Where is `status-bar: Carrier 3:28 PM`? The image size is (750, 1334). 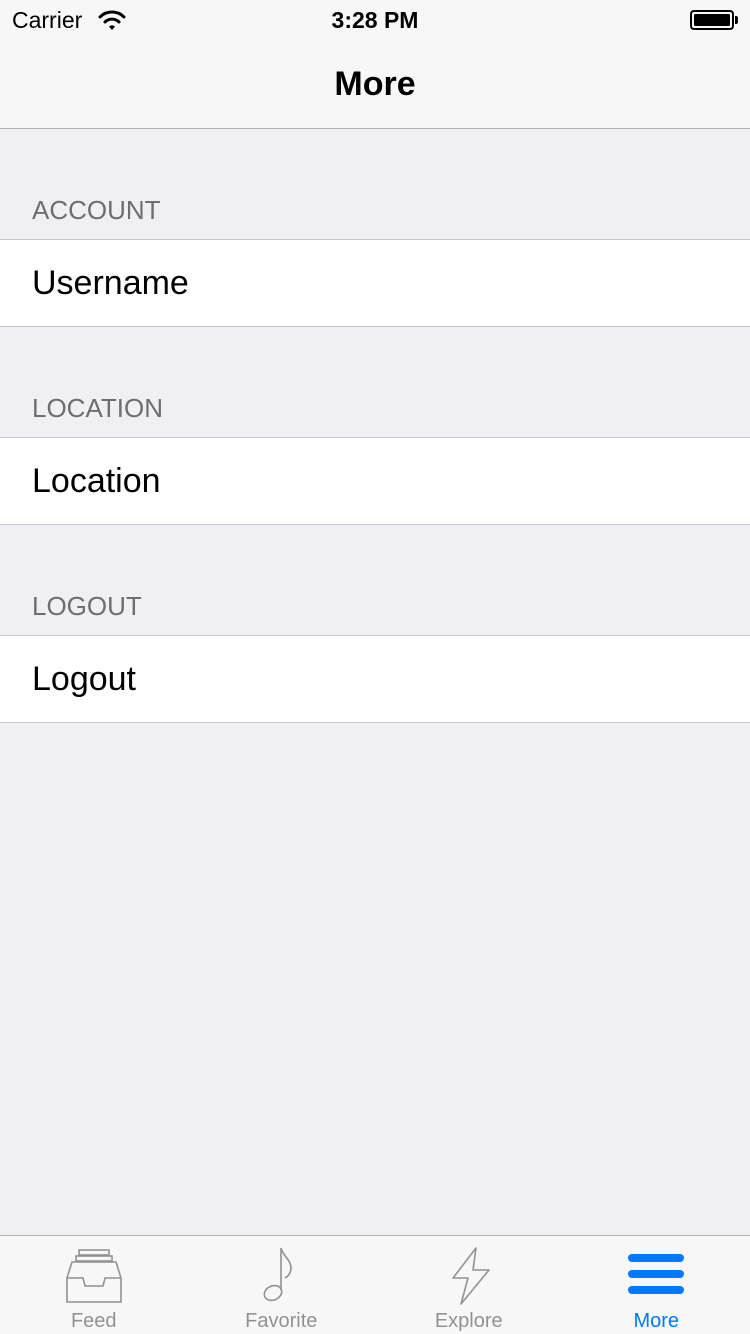
status-bar: Carrier 3:28 PM is located at coordinates (375, 20).